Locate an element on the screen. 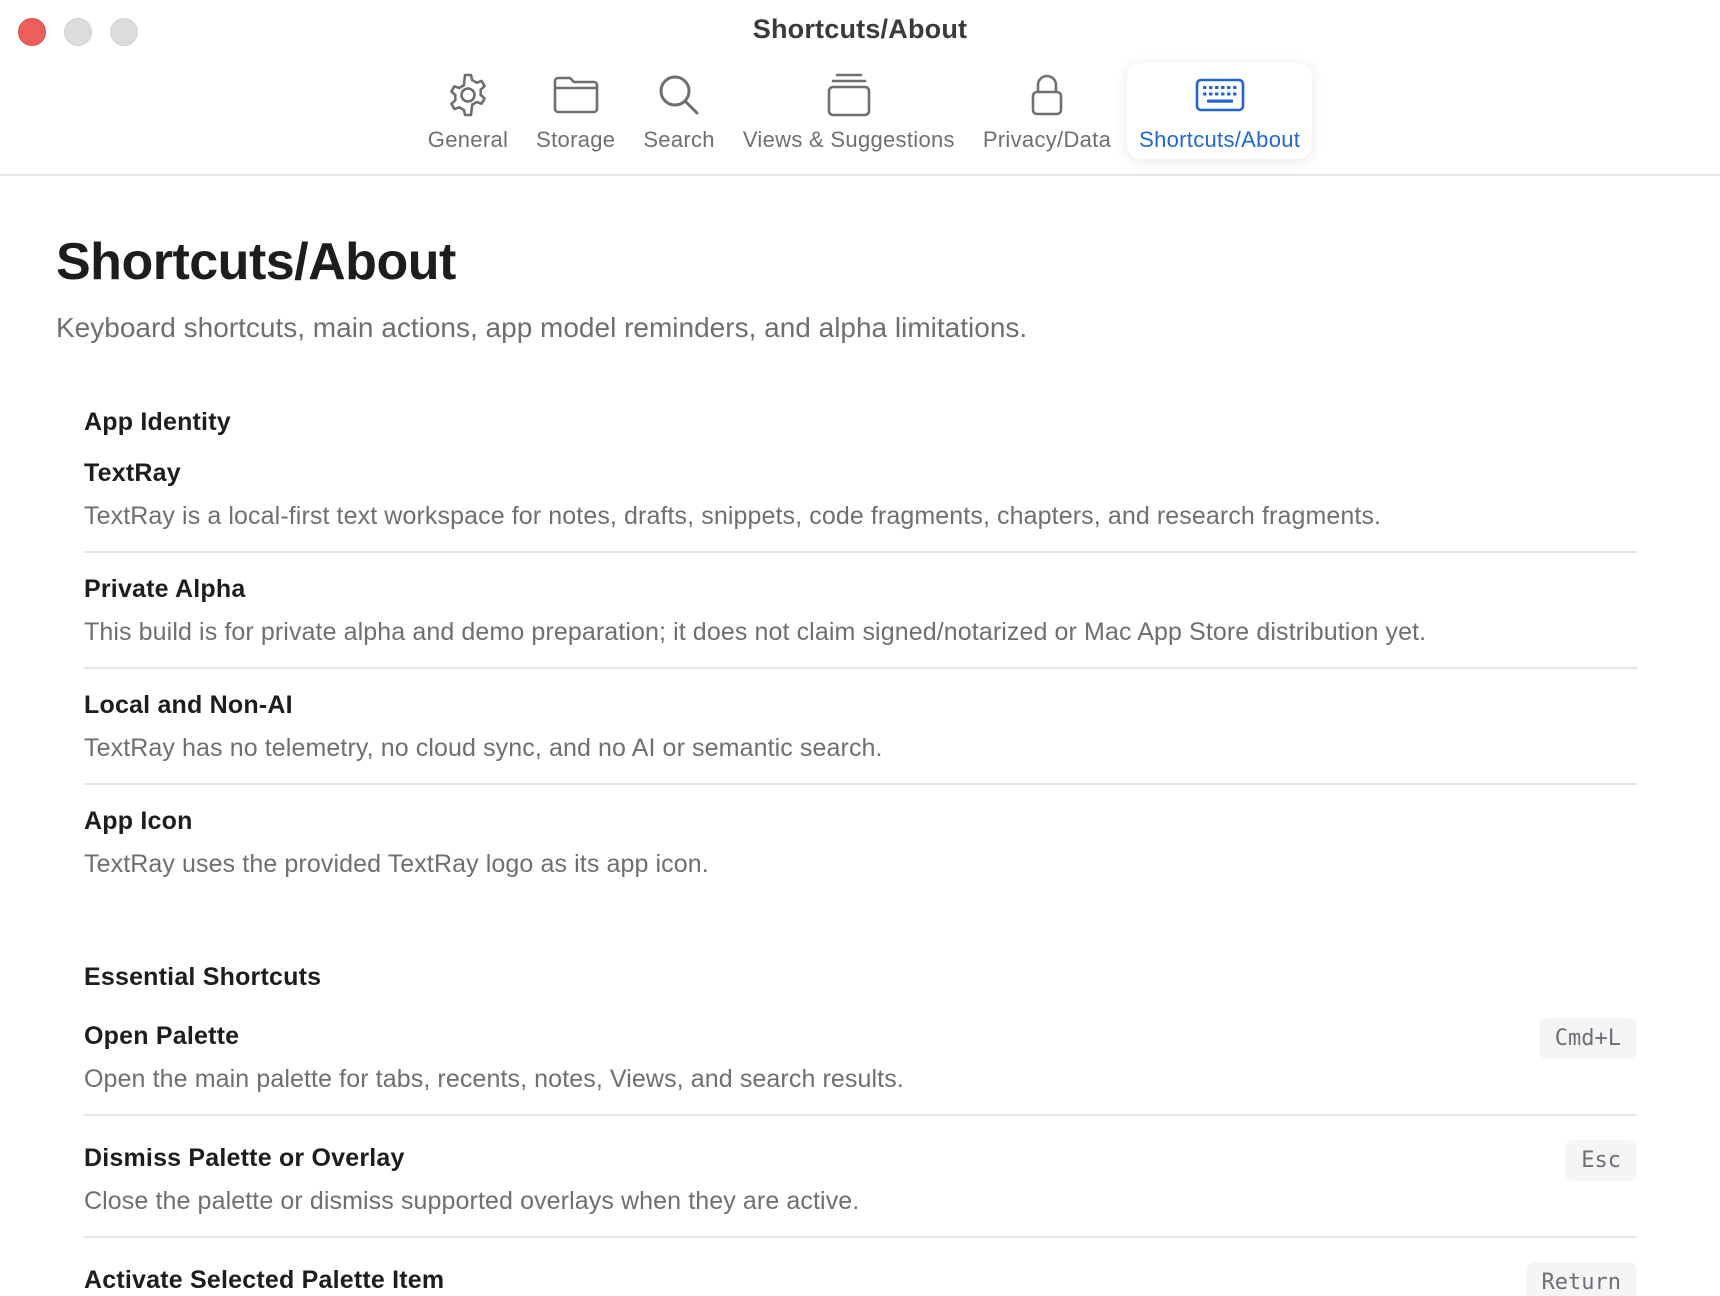  magnifier-icon is located at coordinates (679, 95).